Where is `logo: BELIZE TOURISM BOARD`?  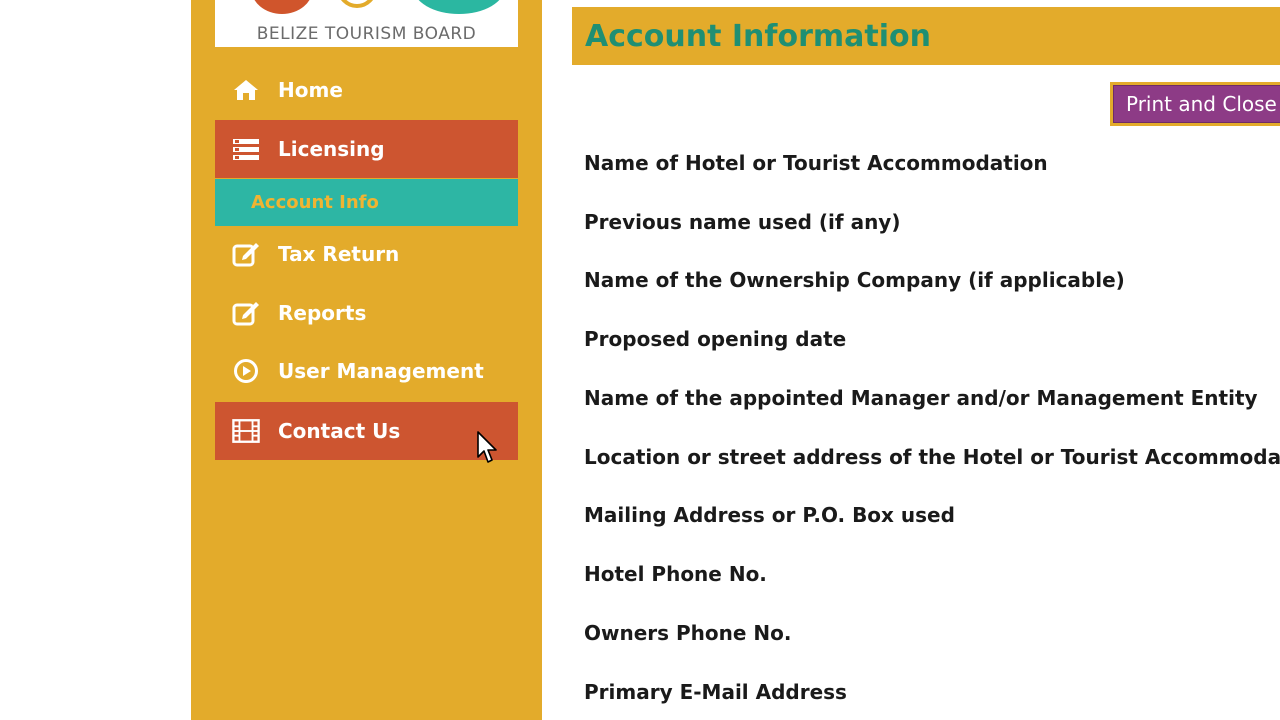 logo: BELIZE TOURISM BOARD is located at coordinates (366, 23).